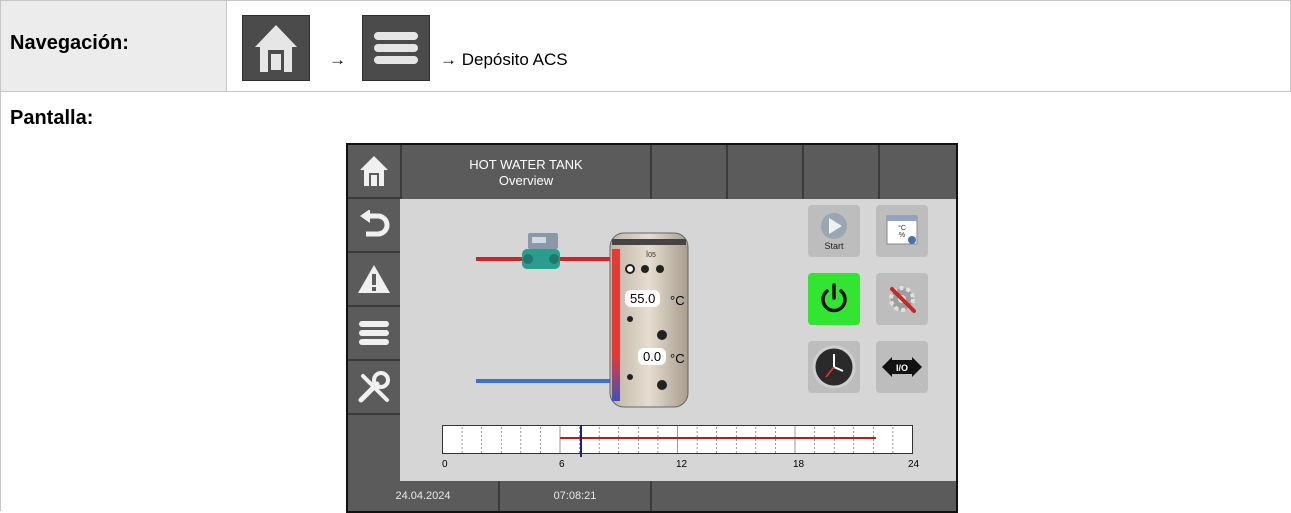 Image resolution: width=1291 pixels, height=513 pixels. I want to click on hot-water-tank: ꟾ05, so click(649, 320).